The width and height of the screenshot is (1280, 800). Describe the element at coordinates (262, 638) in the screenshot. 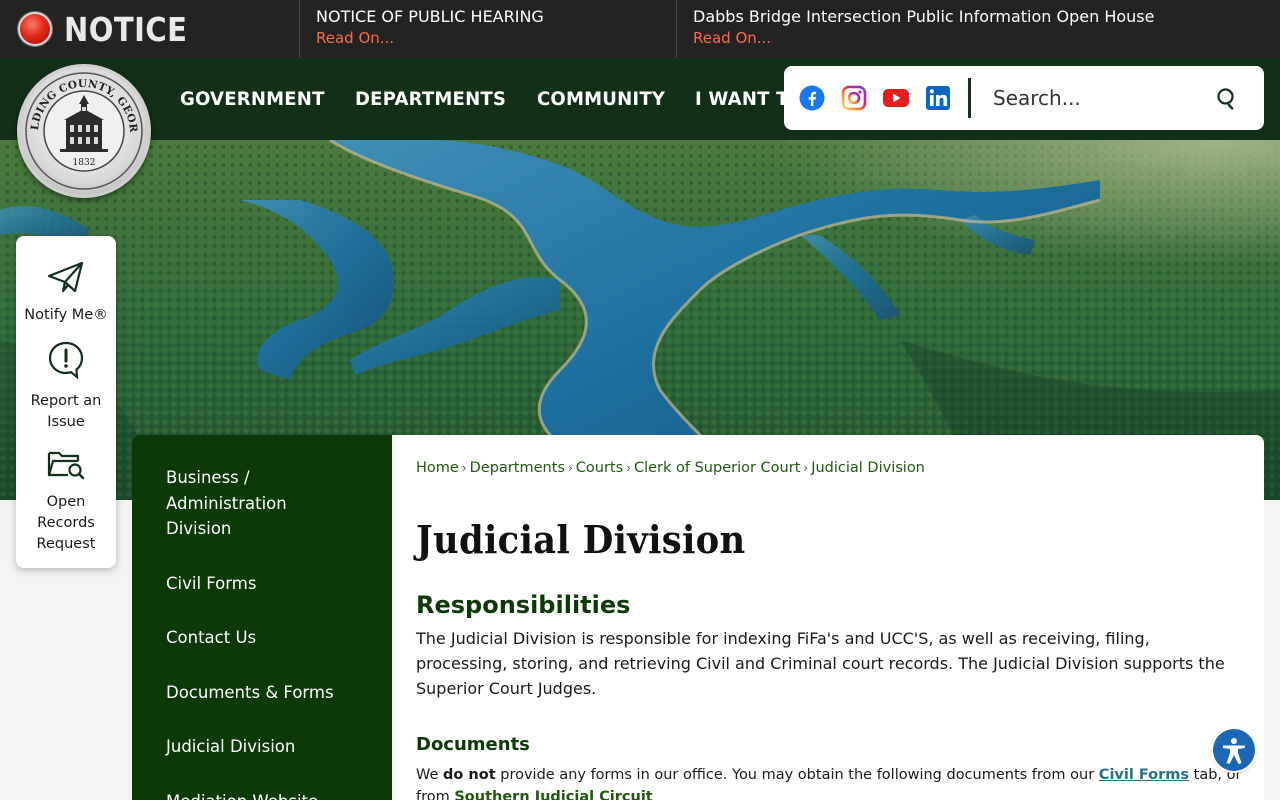

I see `sidenav-item-contact-us: Contact Us` at that location.